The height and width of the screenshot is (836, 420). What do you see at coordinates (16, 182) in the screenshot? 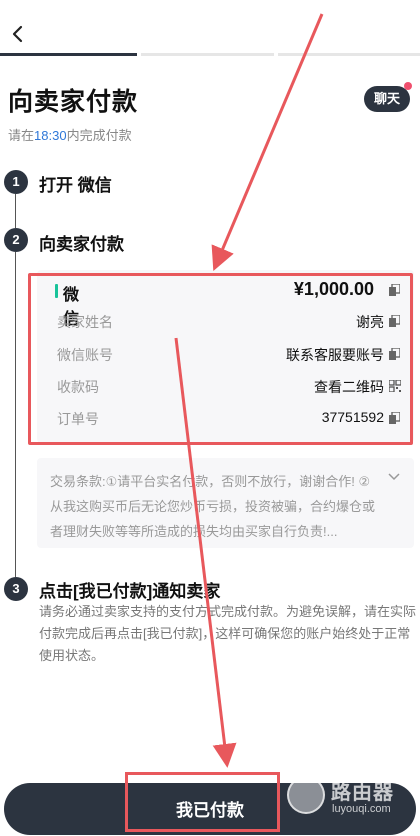
I see `step-badge-1: 1` at bounding box center [16, 182].